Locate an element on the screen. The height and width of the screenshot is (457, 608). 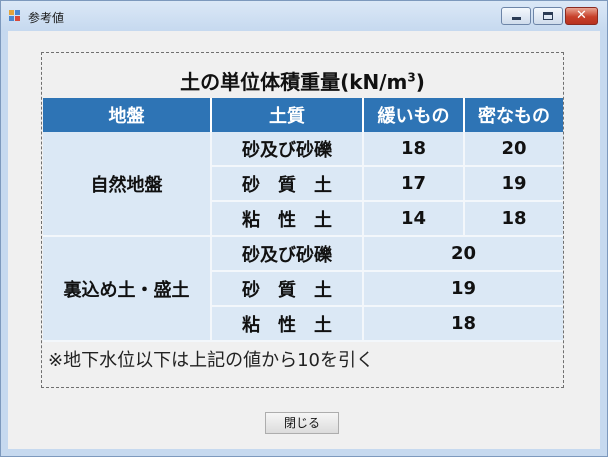
groundwater-note: ※地下水位以下は上記の値から10を引く is located at coordinates (211, 360).